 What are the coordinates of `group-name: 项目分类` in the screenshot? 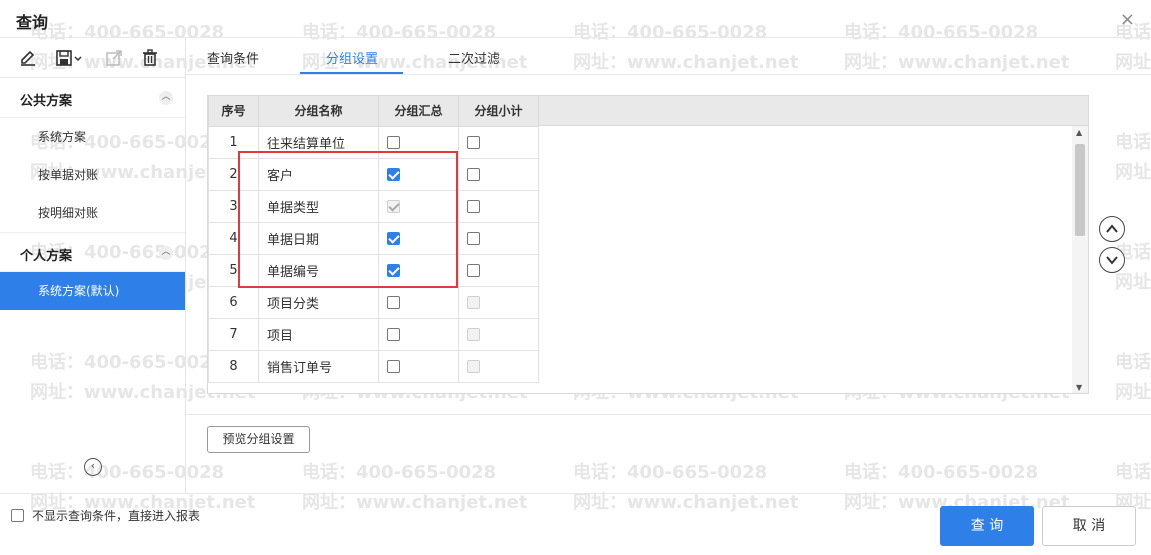 It's located at (318, 302).